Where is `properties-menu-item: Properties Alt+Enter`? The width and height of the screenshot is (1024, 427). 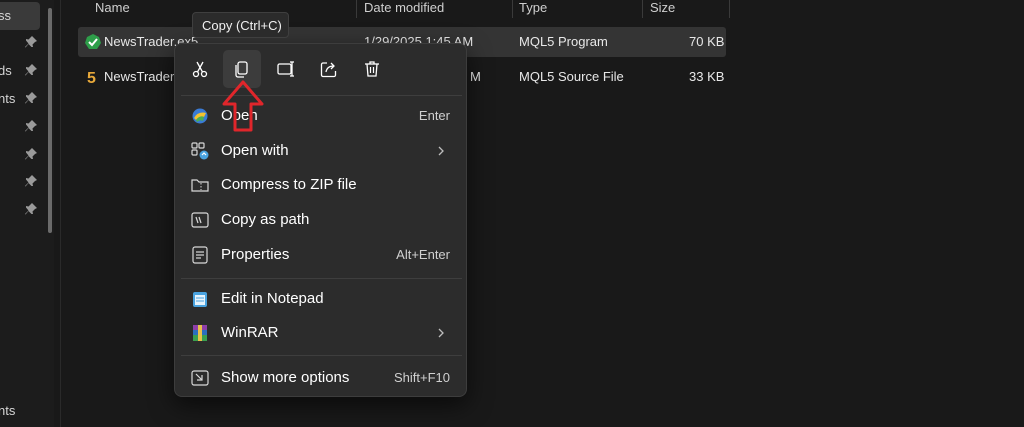
properties-menu-item: Properties Alt+Enter is located at coordinates (321, 255).